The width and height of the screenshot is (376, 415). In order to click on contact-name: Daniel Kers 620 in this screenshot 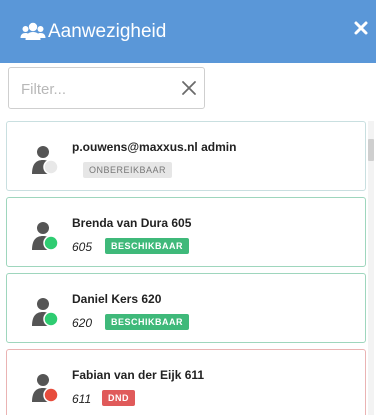, I will do `click(117, 299)`.